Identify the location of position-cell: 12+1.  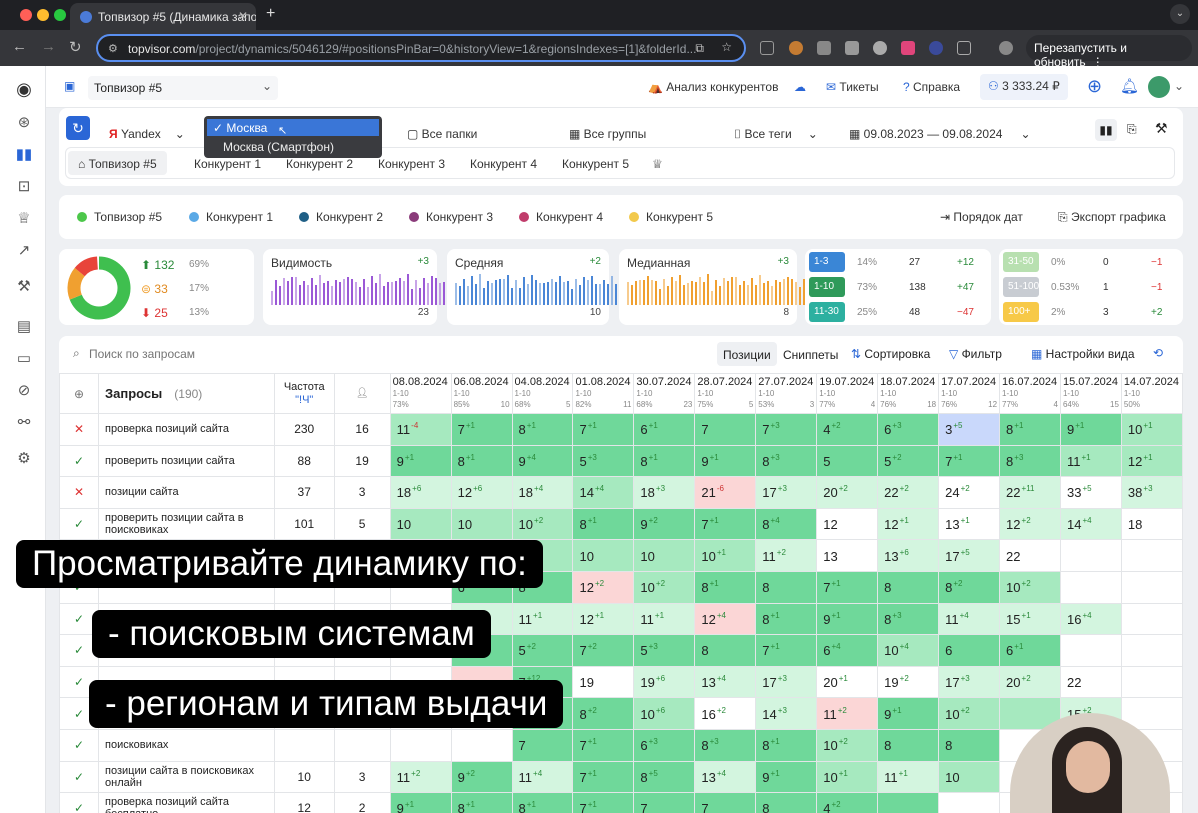
(1151, 461).